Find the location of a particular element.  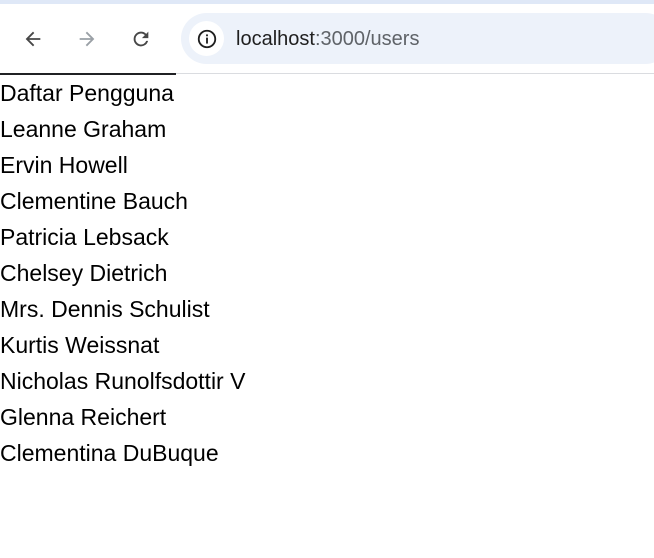

list-item: Nicholas Runolfsdottir V is located at coordinates (123, 381).